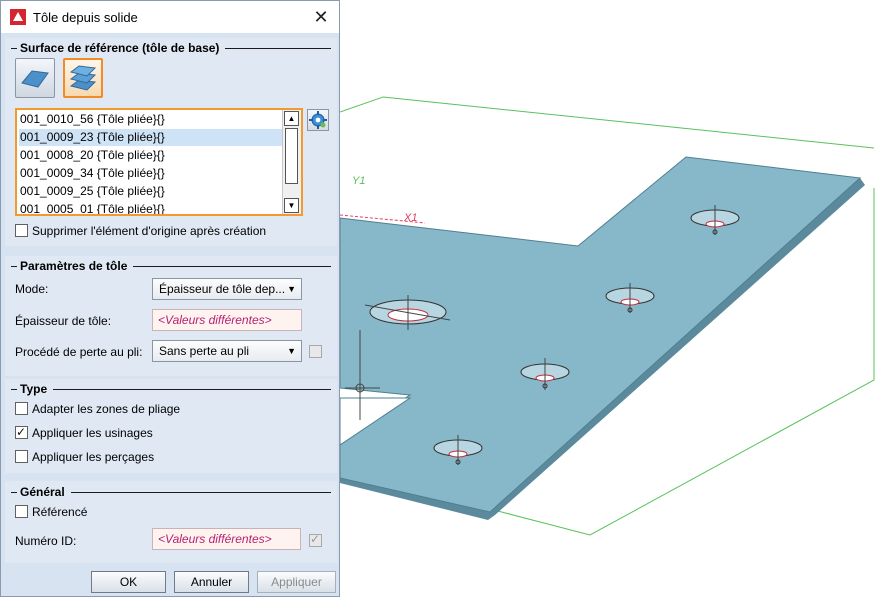 The height and width of the screenshot is (599, 878). What do you see at coordinates (79, 352) in the screenshot?
I see `bend-loss-label: Procédé de perte au pli:` at bounding box center [79, 352].